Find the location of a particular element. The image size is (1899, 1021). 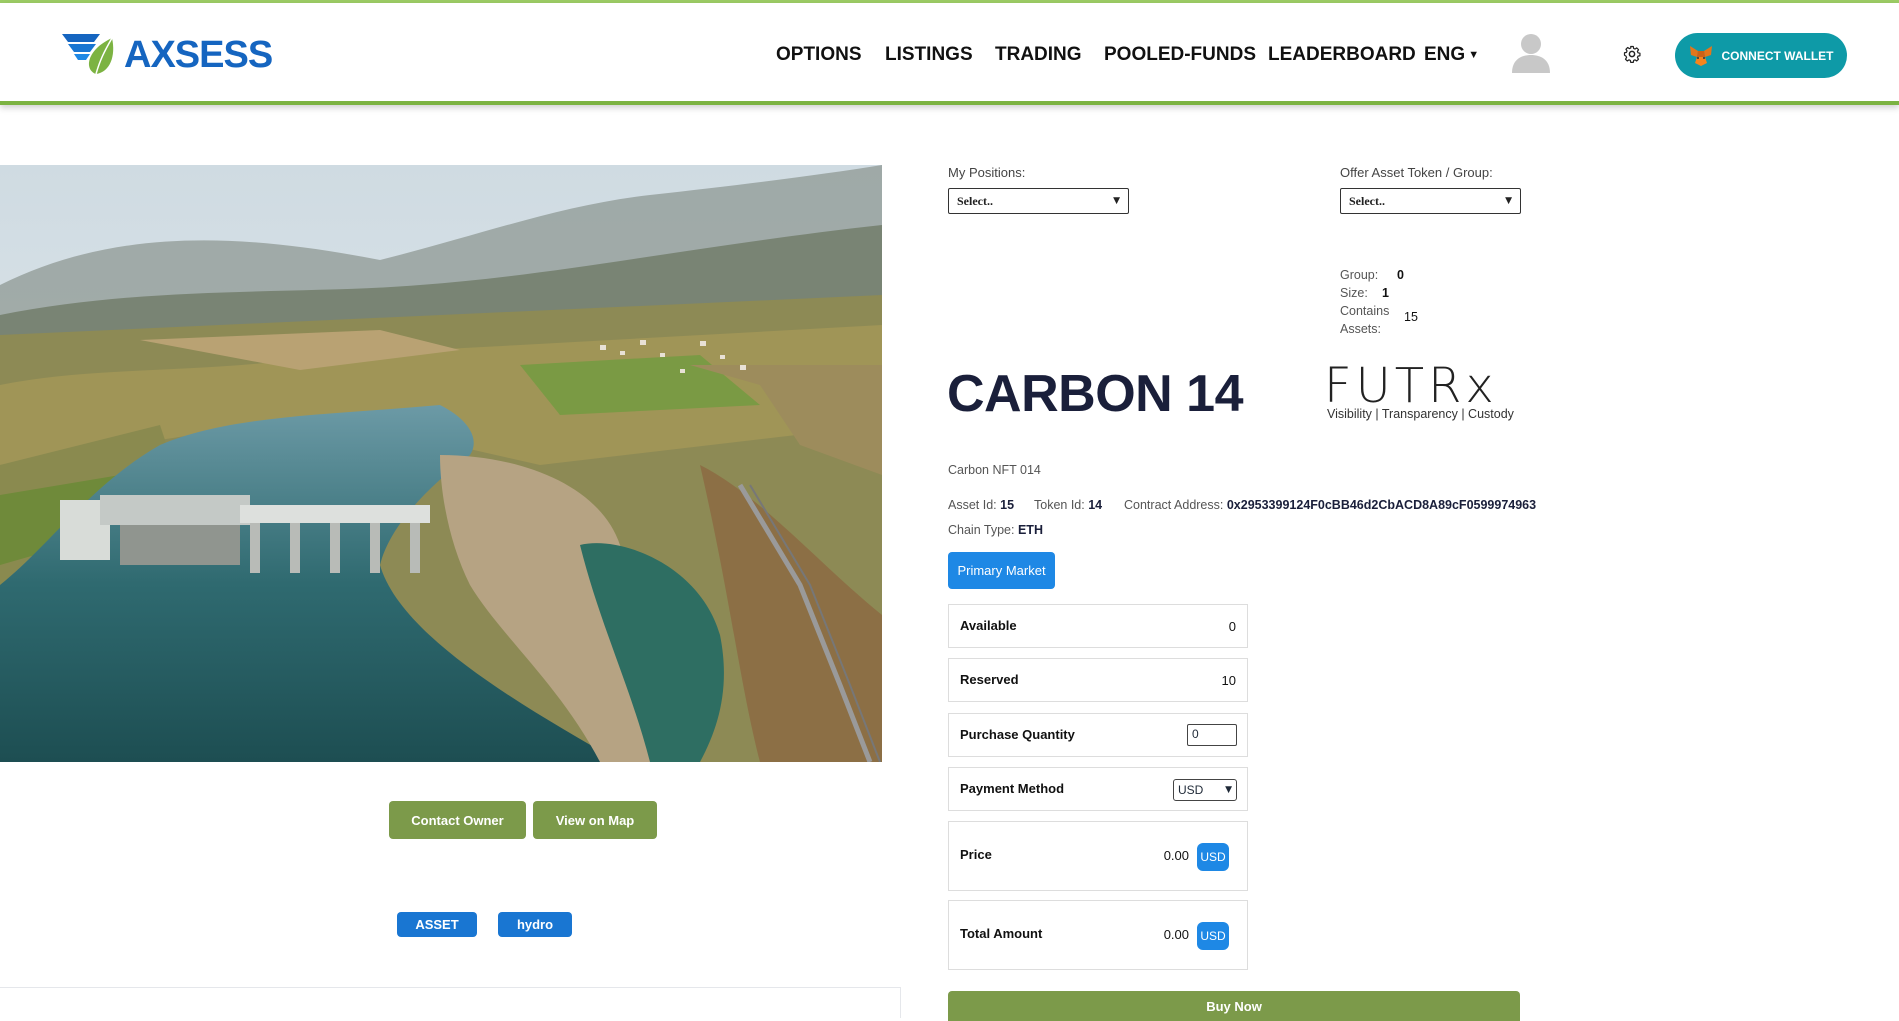

reserved-label: Reserved is located at coordinates (989, 679).